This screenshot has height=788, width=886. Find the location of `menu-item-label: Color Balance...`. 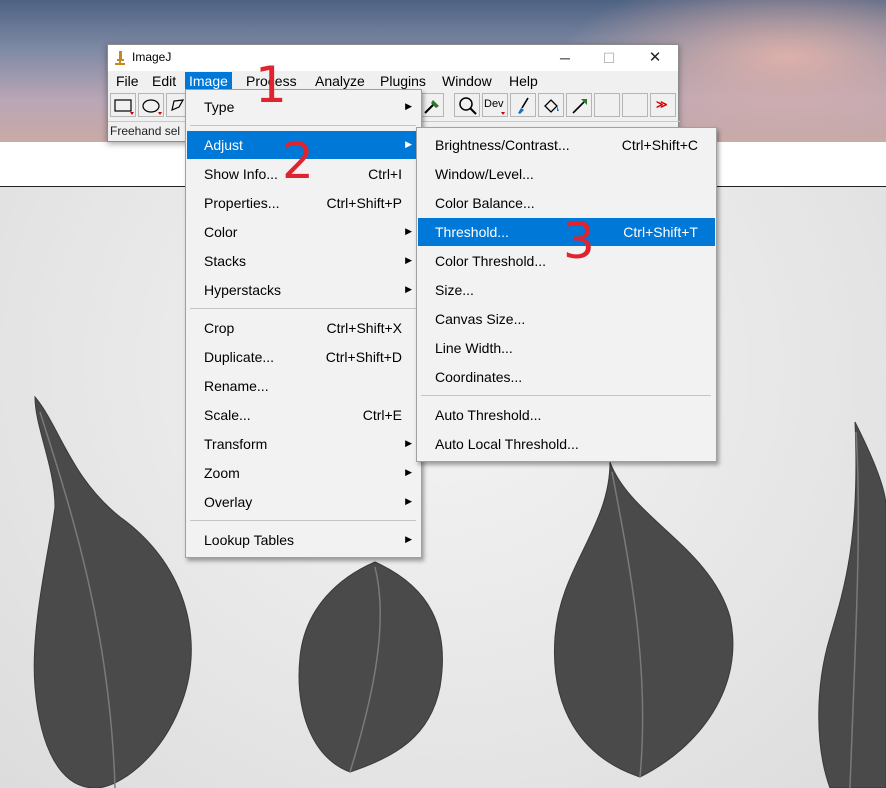

menu-item-label: Color Balance... is located at coordinates (485, 203).